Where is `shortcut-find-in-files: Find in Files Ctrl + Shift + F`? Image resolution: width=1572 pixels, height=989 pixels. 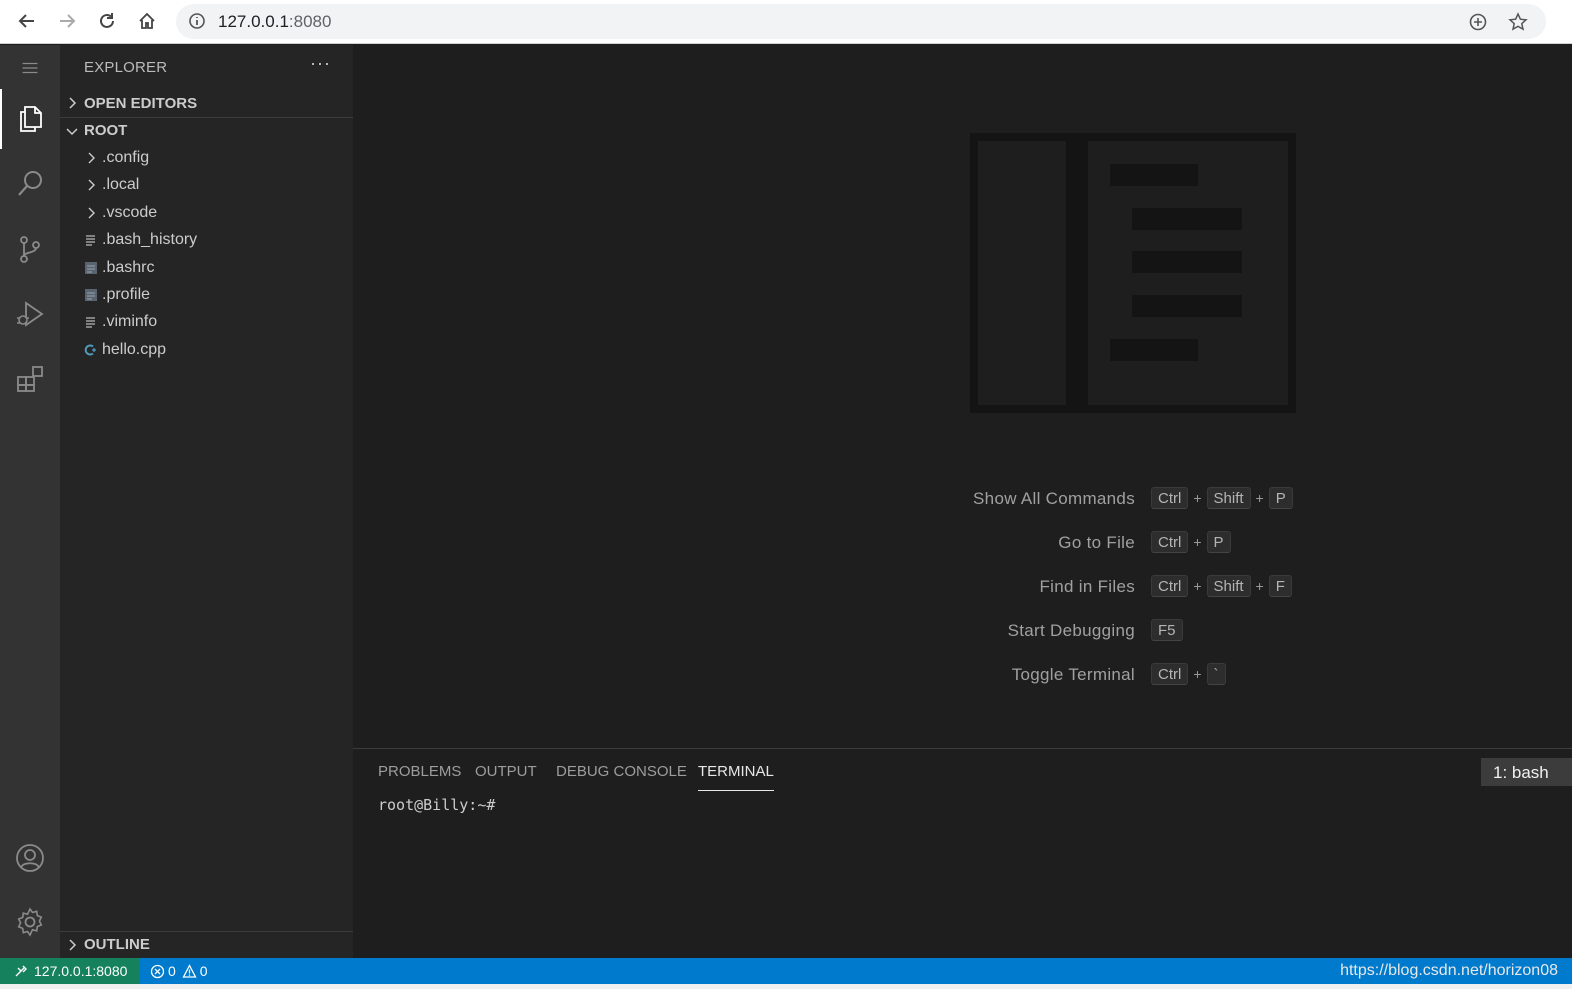 shortcut-find-in-files: Find in Files Ctrl + Shift + F is located at coordinates (962, 587).